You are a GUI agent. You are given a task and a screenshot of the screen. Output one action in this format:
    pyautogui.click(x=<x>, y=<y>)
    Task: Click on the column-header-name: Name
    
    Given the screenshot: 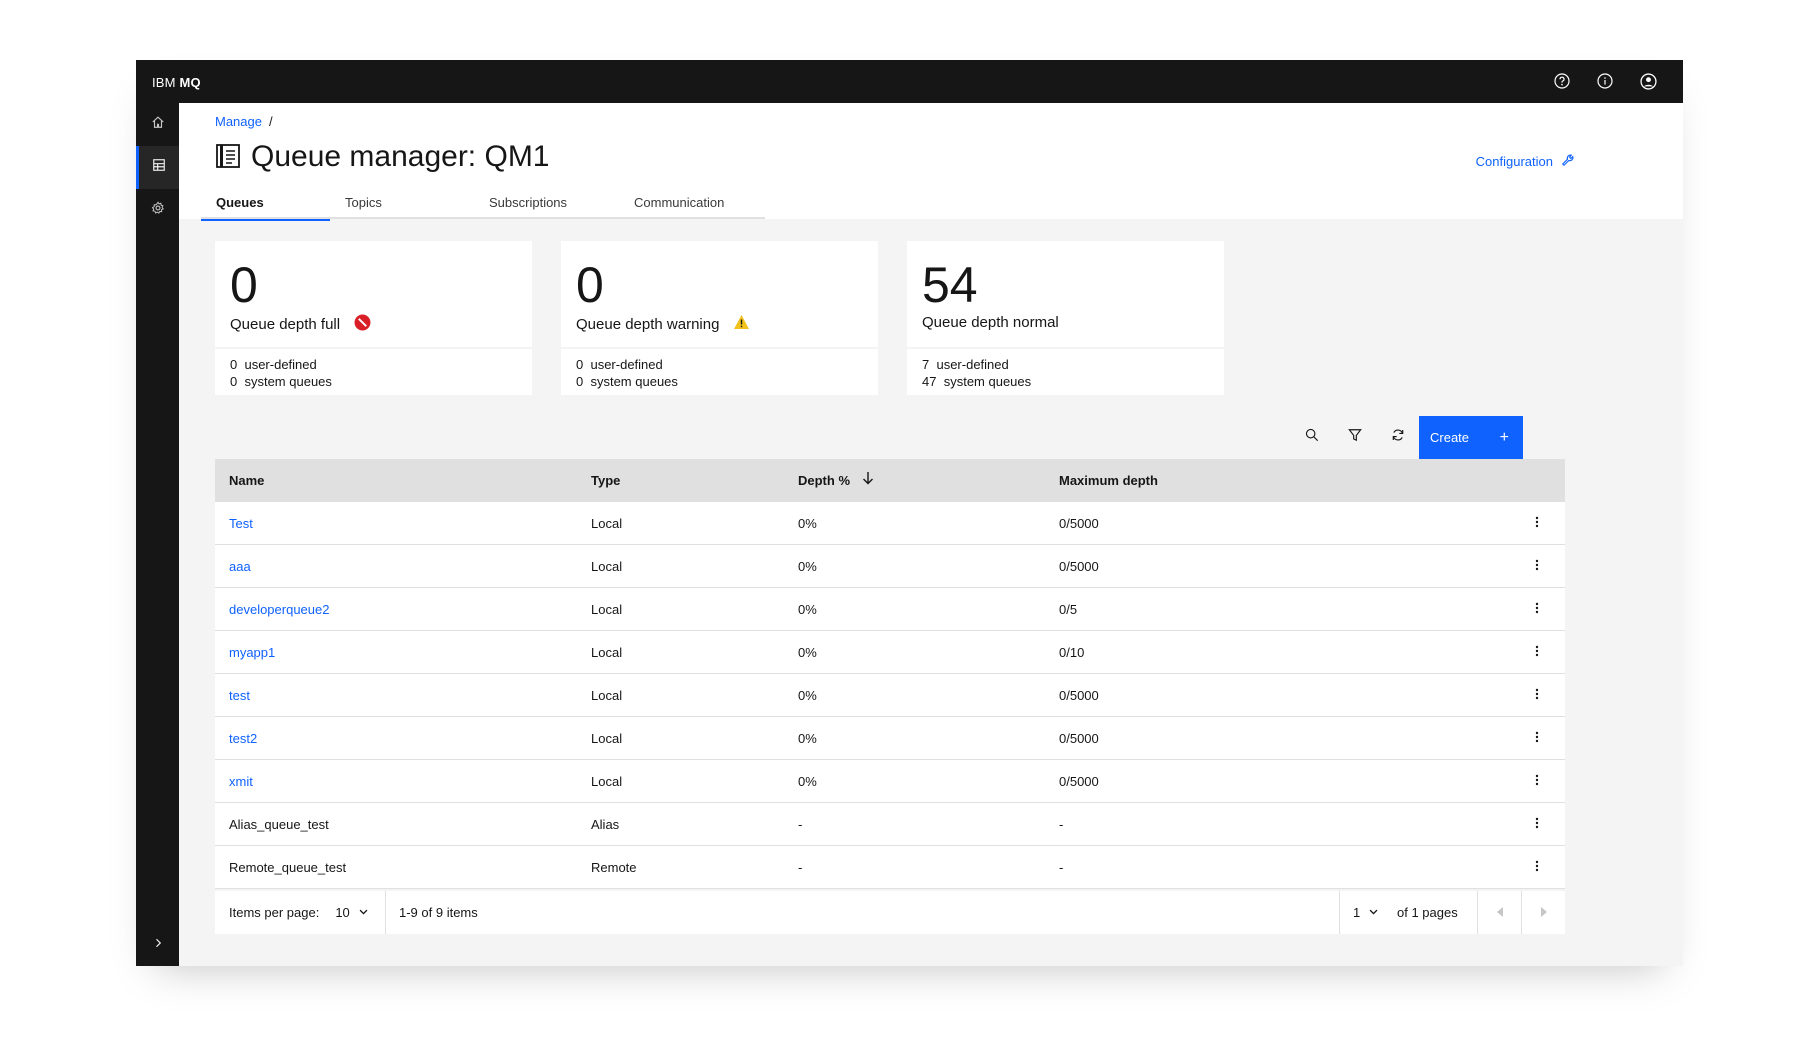 What is the action you would take?
    pyautogui.click(x=246, y=480)
    